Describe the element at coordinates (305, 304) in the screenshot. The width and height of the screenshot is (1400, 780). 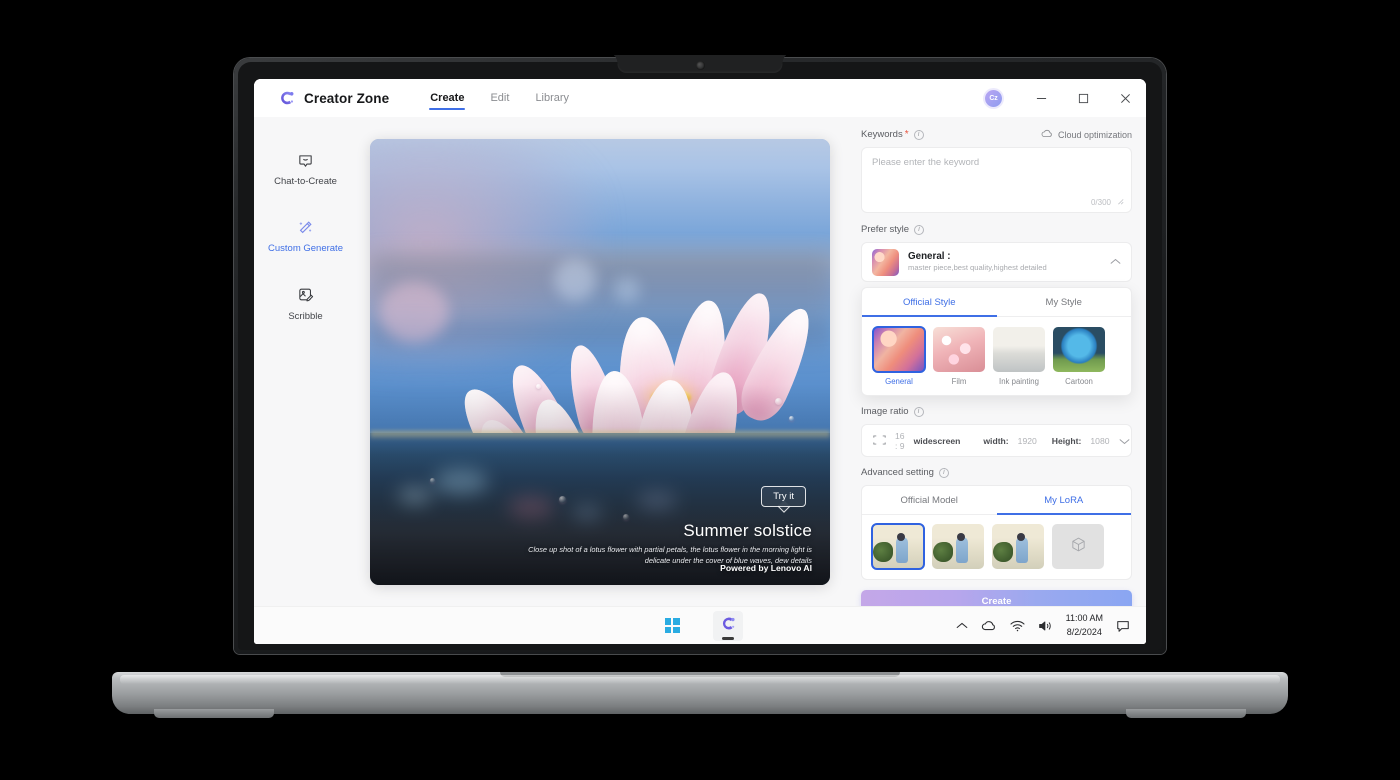
I see `sidebar-item-scribble: Scribble` at that location.